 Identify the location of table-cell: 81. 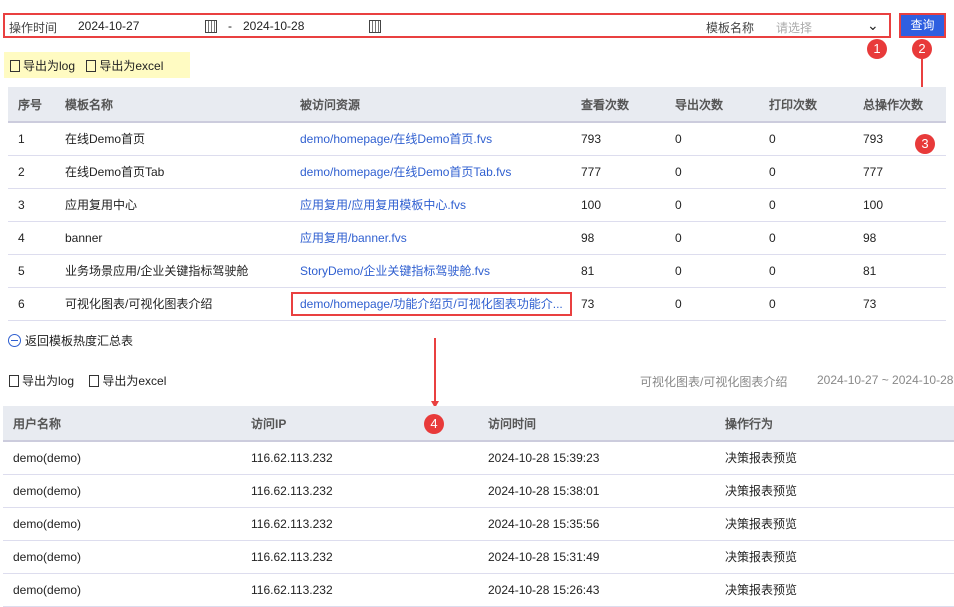
(899, 271).